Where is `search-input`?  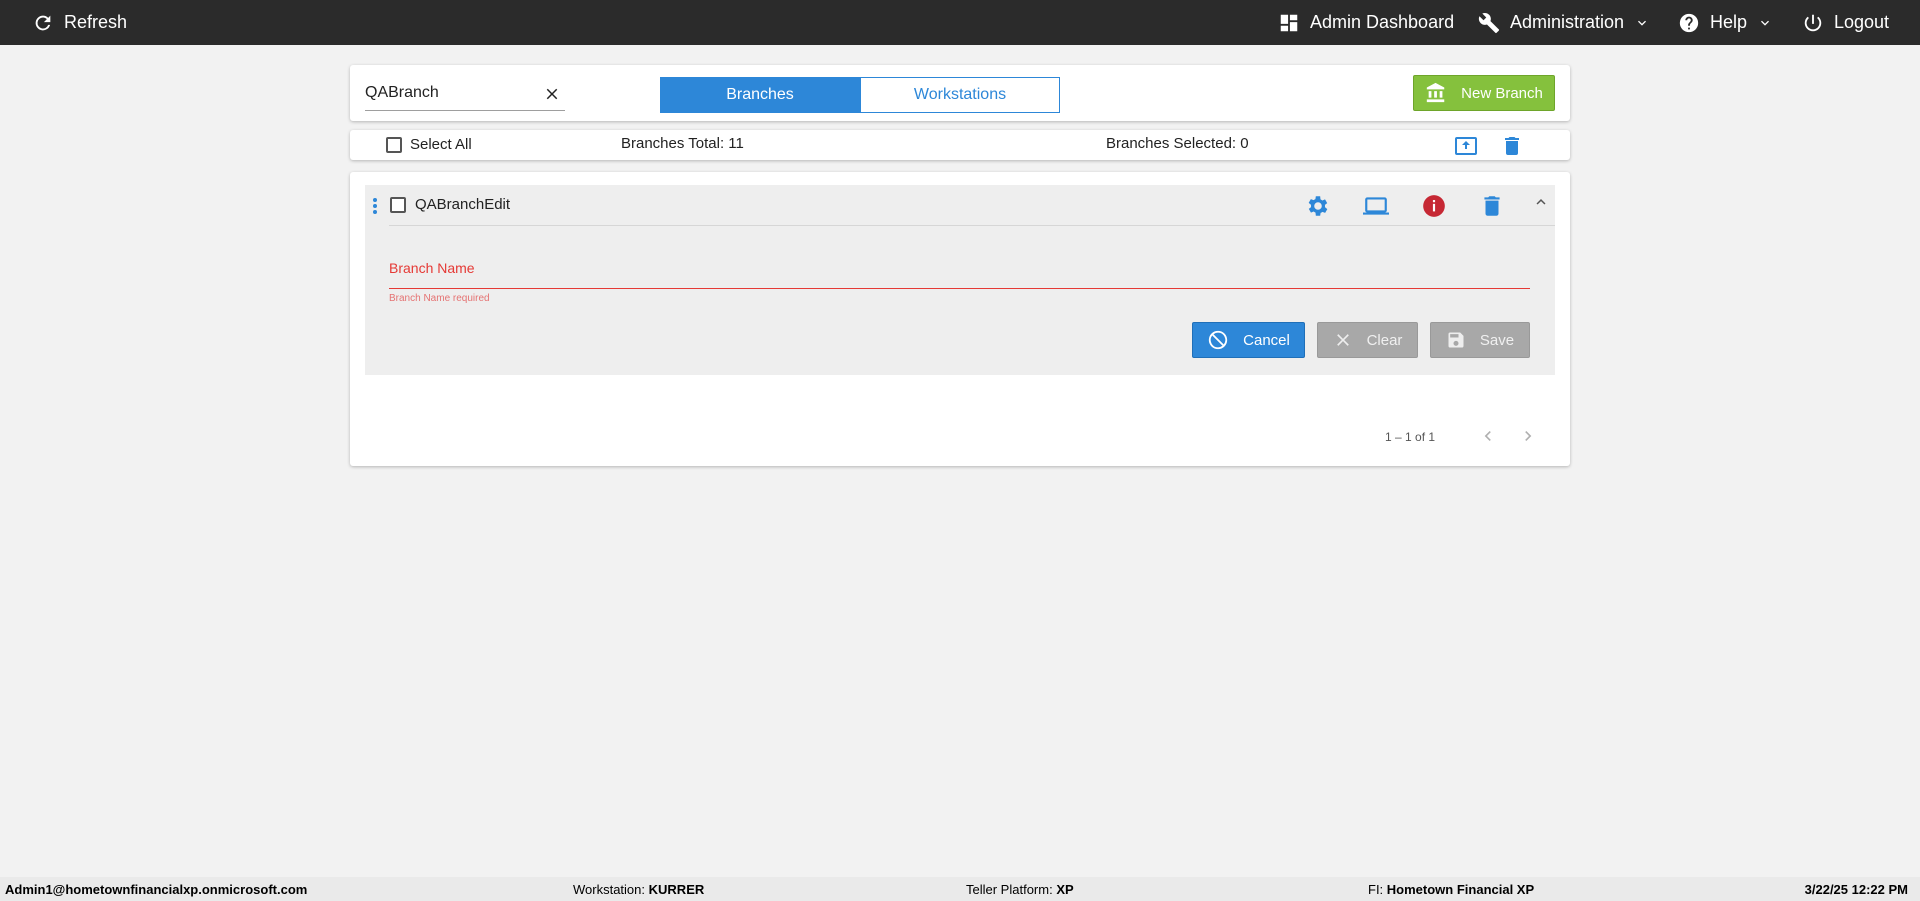
search-input is located at coordinates (450, 93).